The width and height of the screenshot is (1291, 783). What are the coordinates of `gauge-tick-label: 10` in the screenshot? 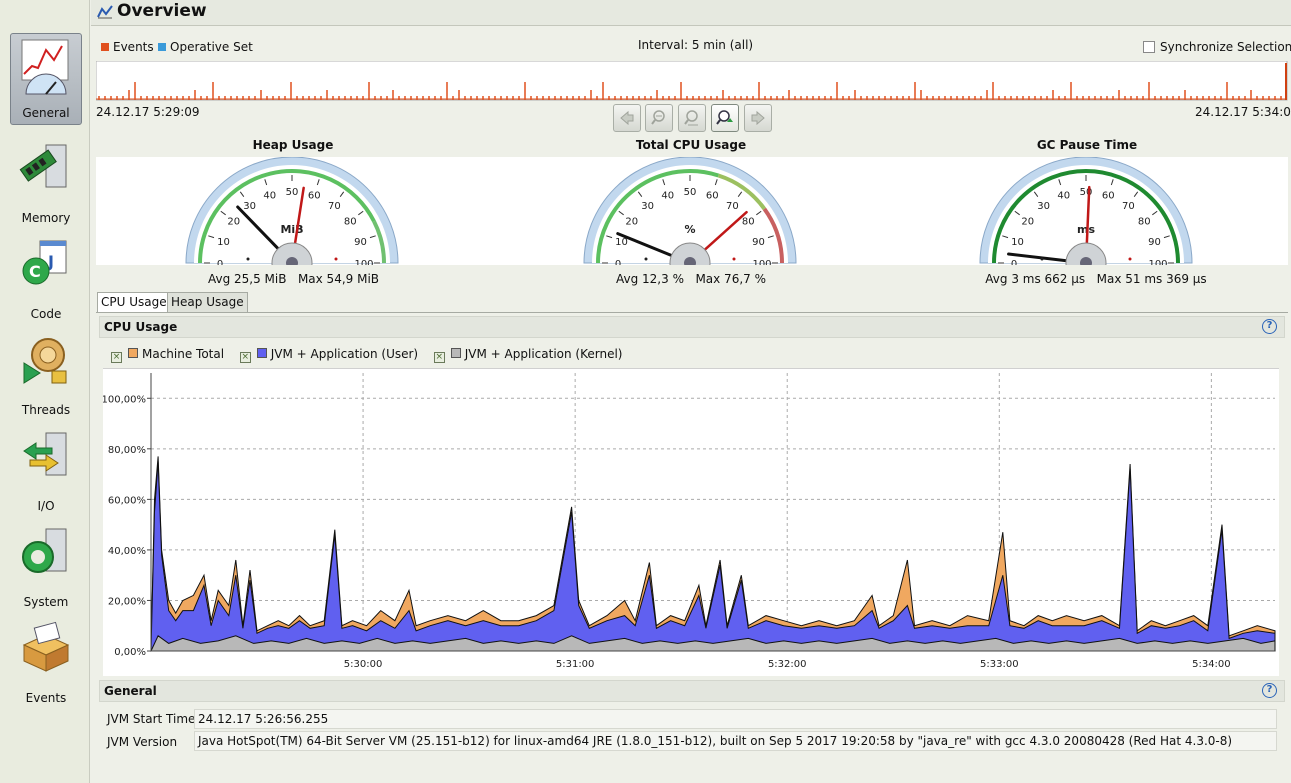 It's located at (223, 242).